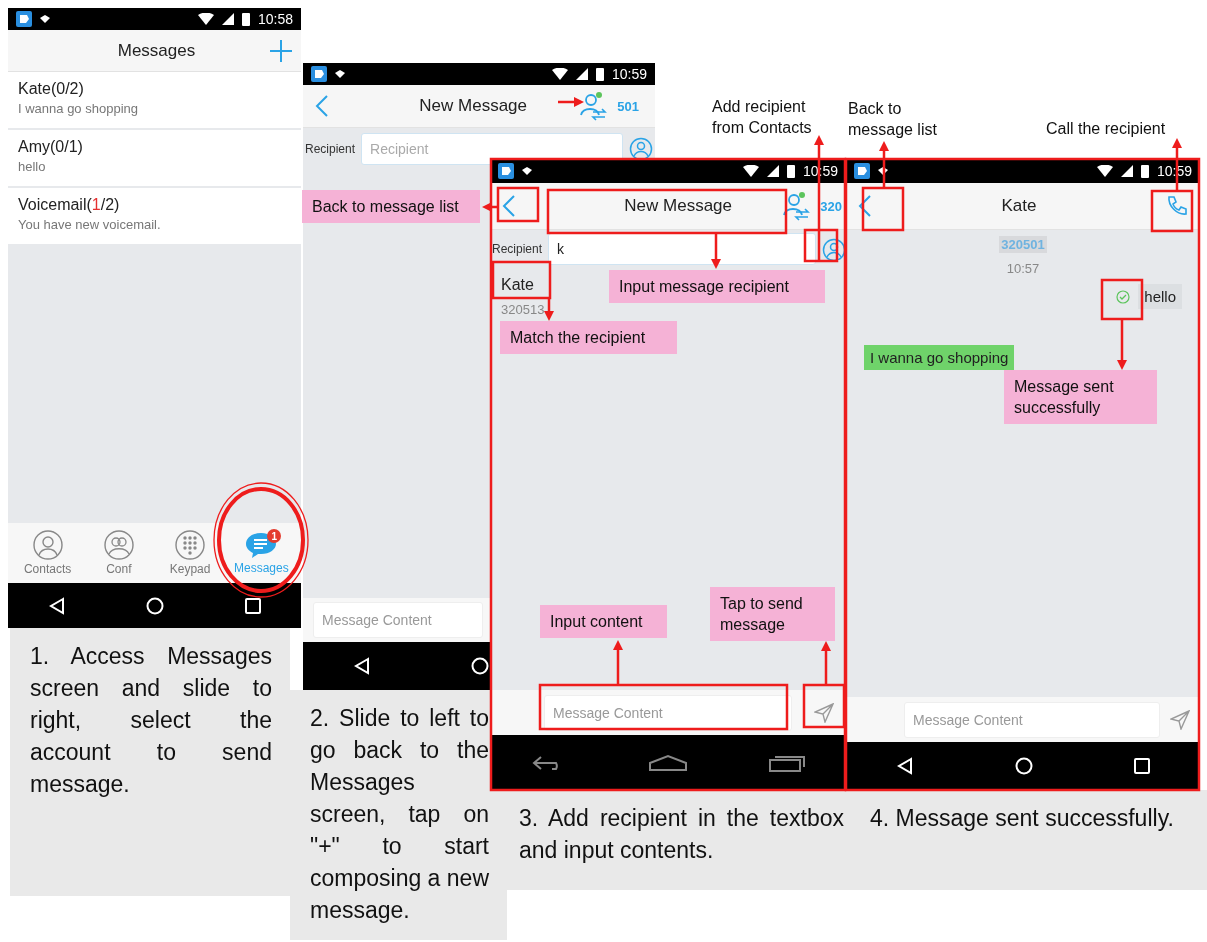 This screenshot has width=1207, height=942. Describe the element at coordinates (261, 545) in the screenshot. I see `chat-bubble-icon` at that location.